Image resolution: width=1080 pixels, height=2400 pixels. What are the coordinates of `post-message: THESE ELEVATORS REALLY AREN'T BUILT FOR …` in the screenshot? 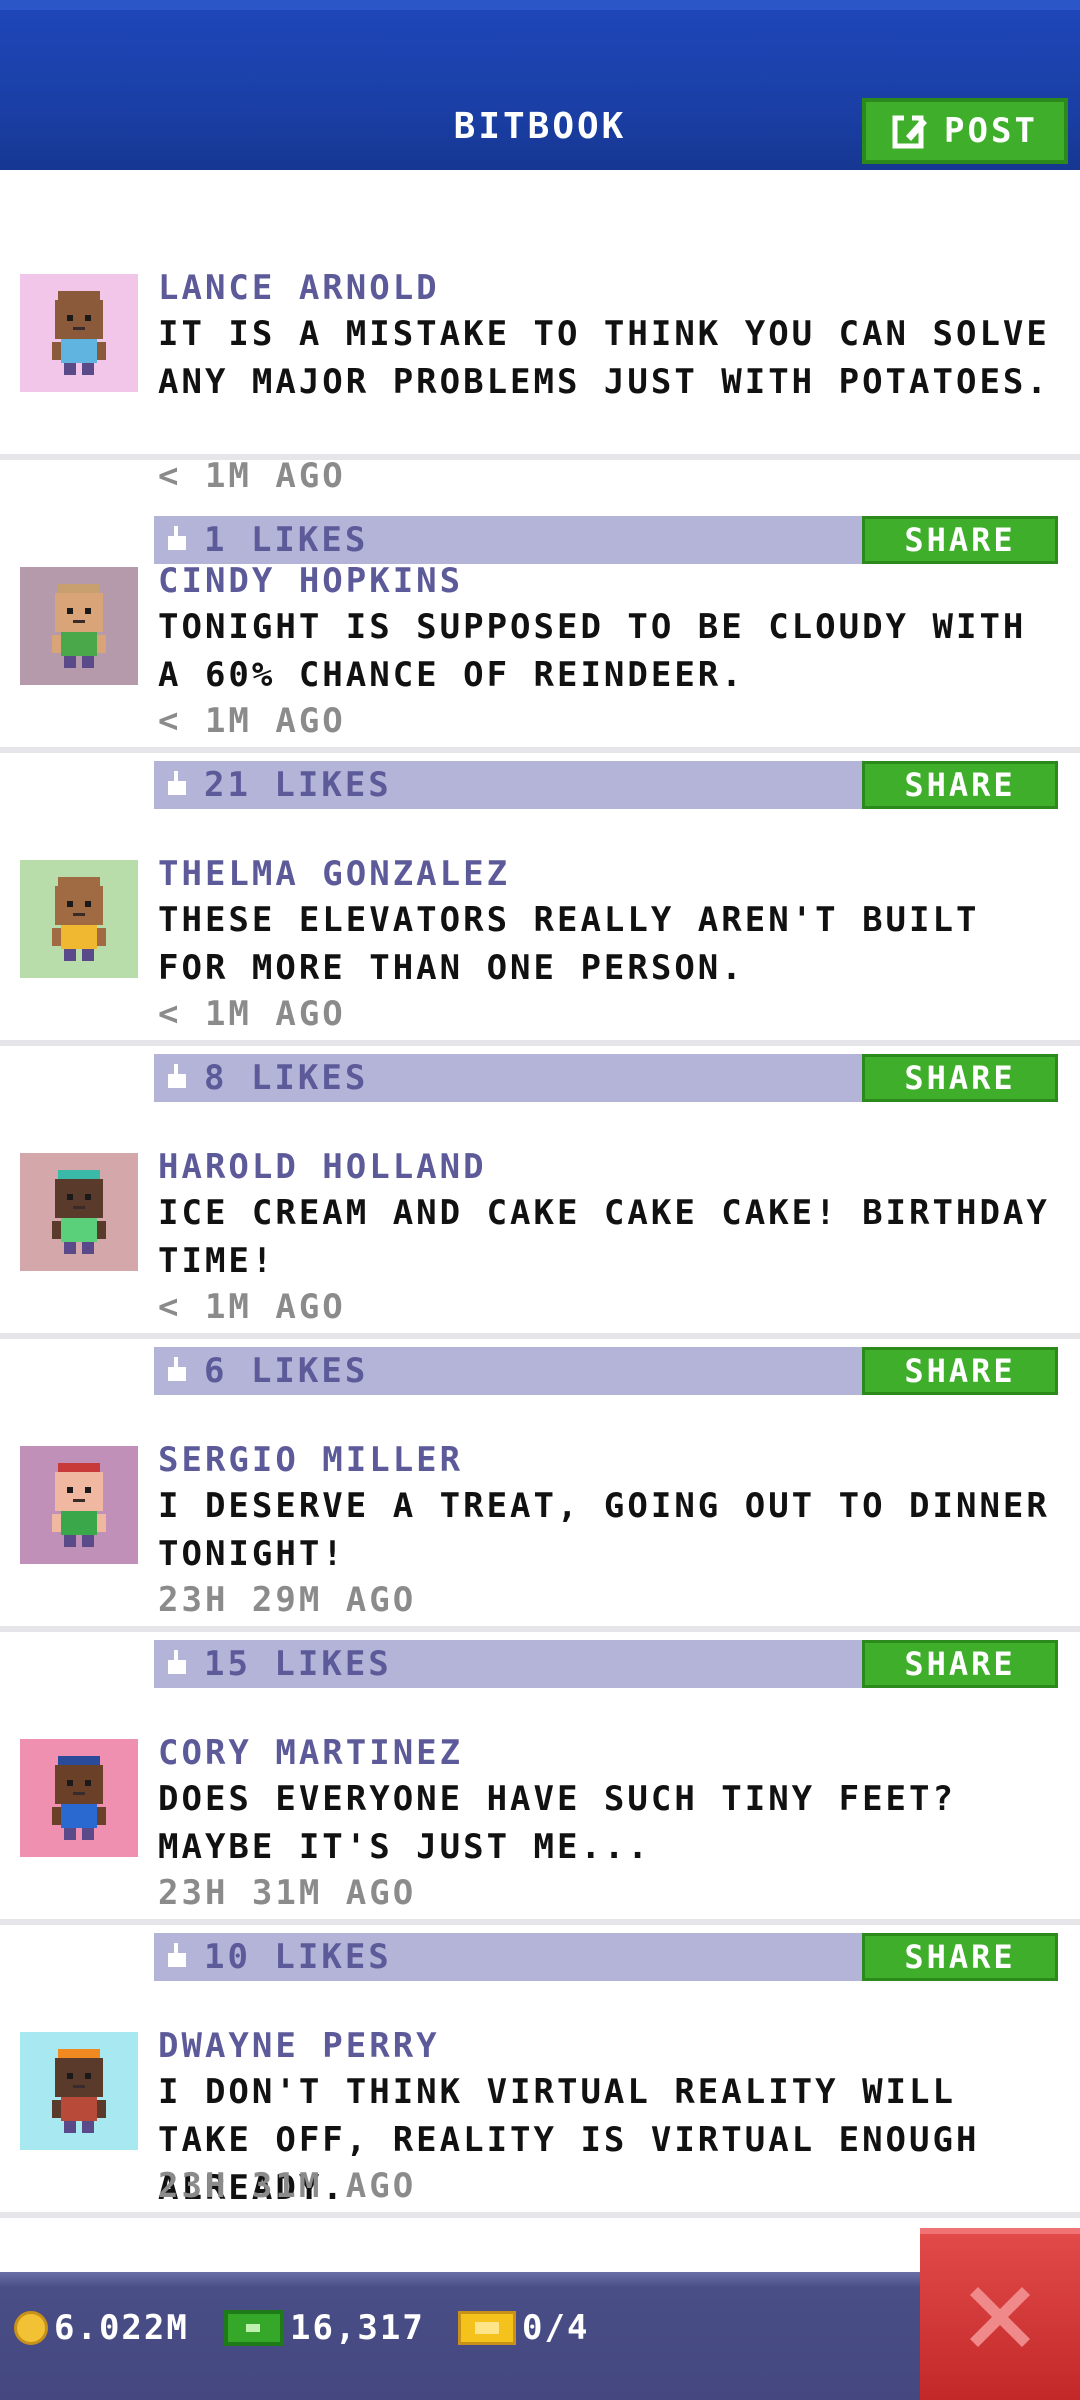 It's located at (569, 944).